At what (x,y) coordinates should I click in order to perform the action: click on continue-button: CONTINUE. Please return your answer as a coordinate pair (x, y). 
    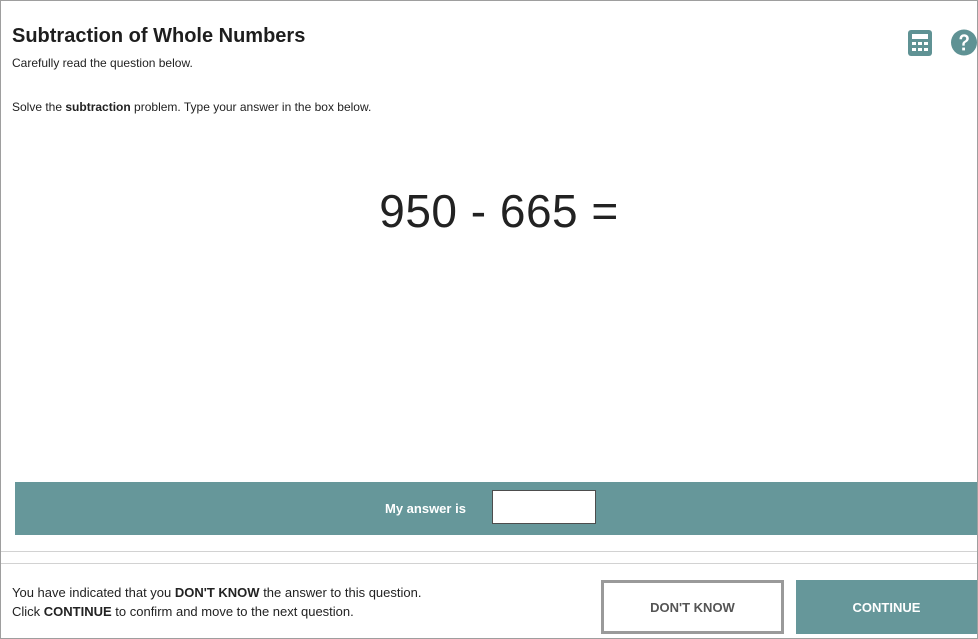
    Looking at the image, I should click on (886, 607).